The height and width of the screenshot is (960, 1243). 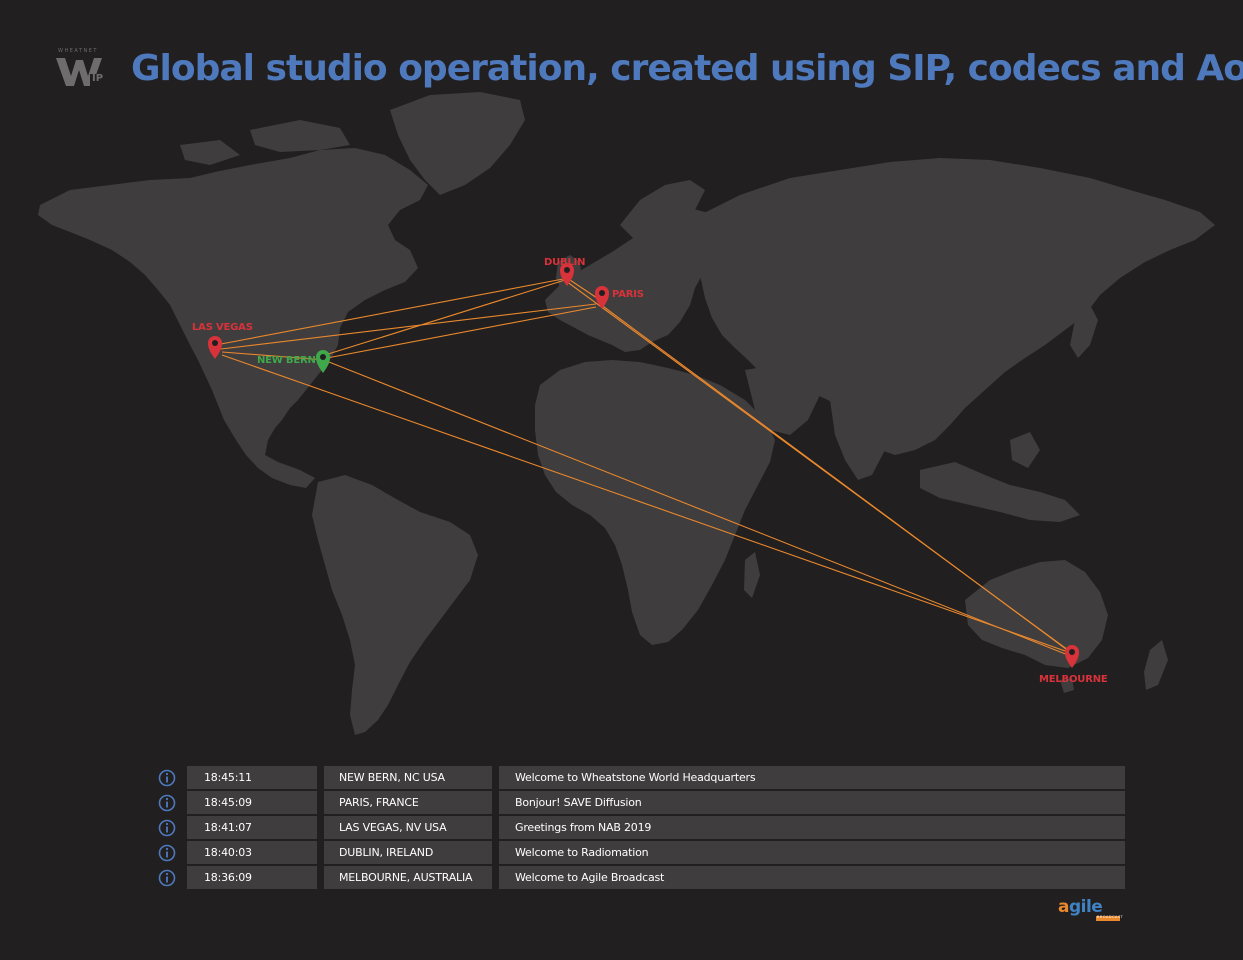 What do you see at coordinates (1110, 917) in the screenshot?
I see `agile-logo-subtitle: BROADCAST` at bounding box center [1110, 917].